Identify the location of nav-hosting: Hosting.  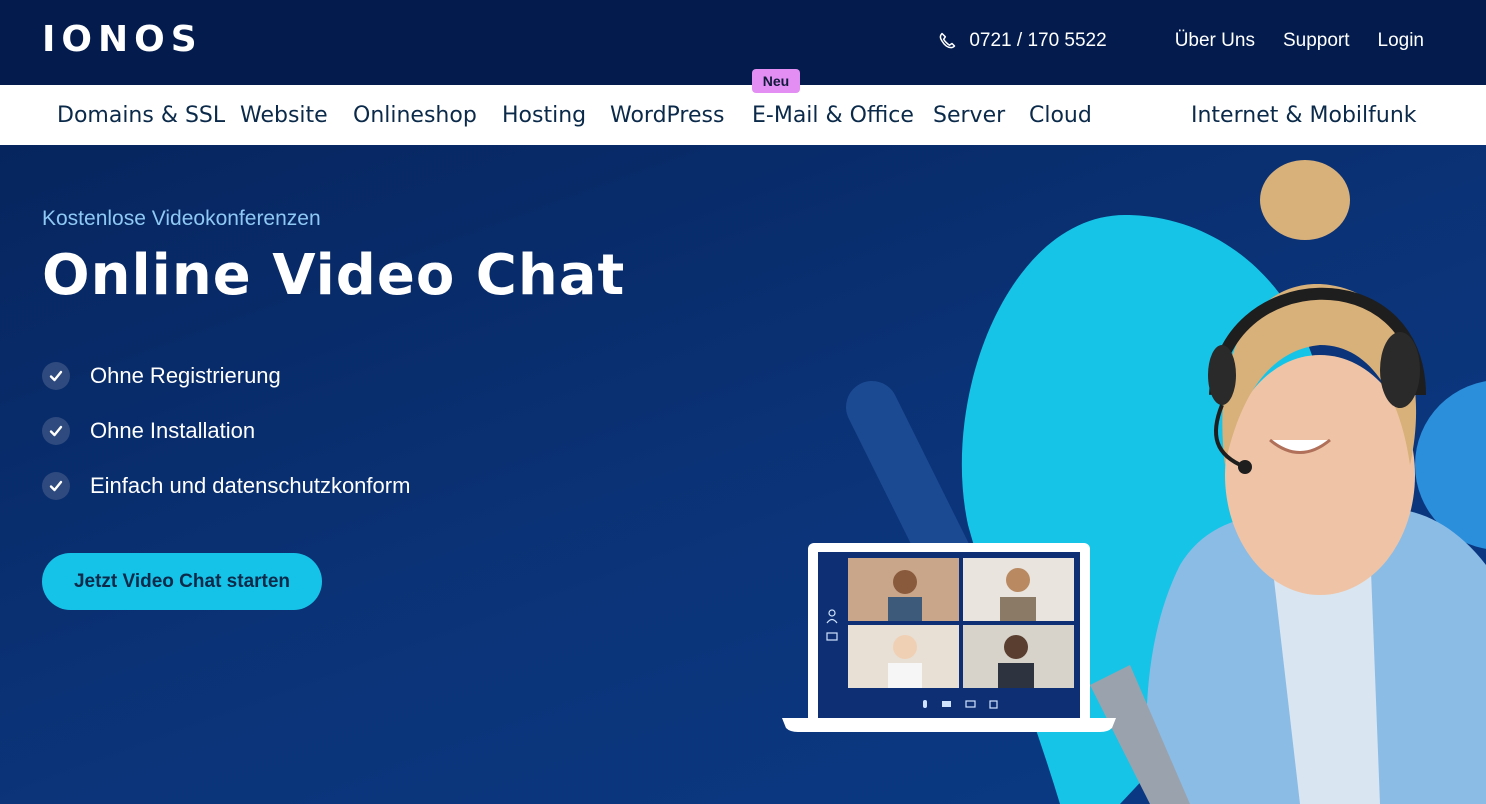
(544, 115).